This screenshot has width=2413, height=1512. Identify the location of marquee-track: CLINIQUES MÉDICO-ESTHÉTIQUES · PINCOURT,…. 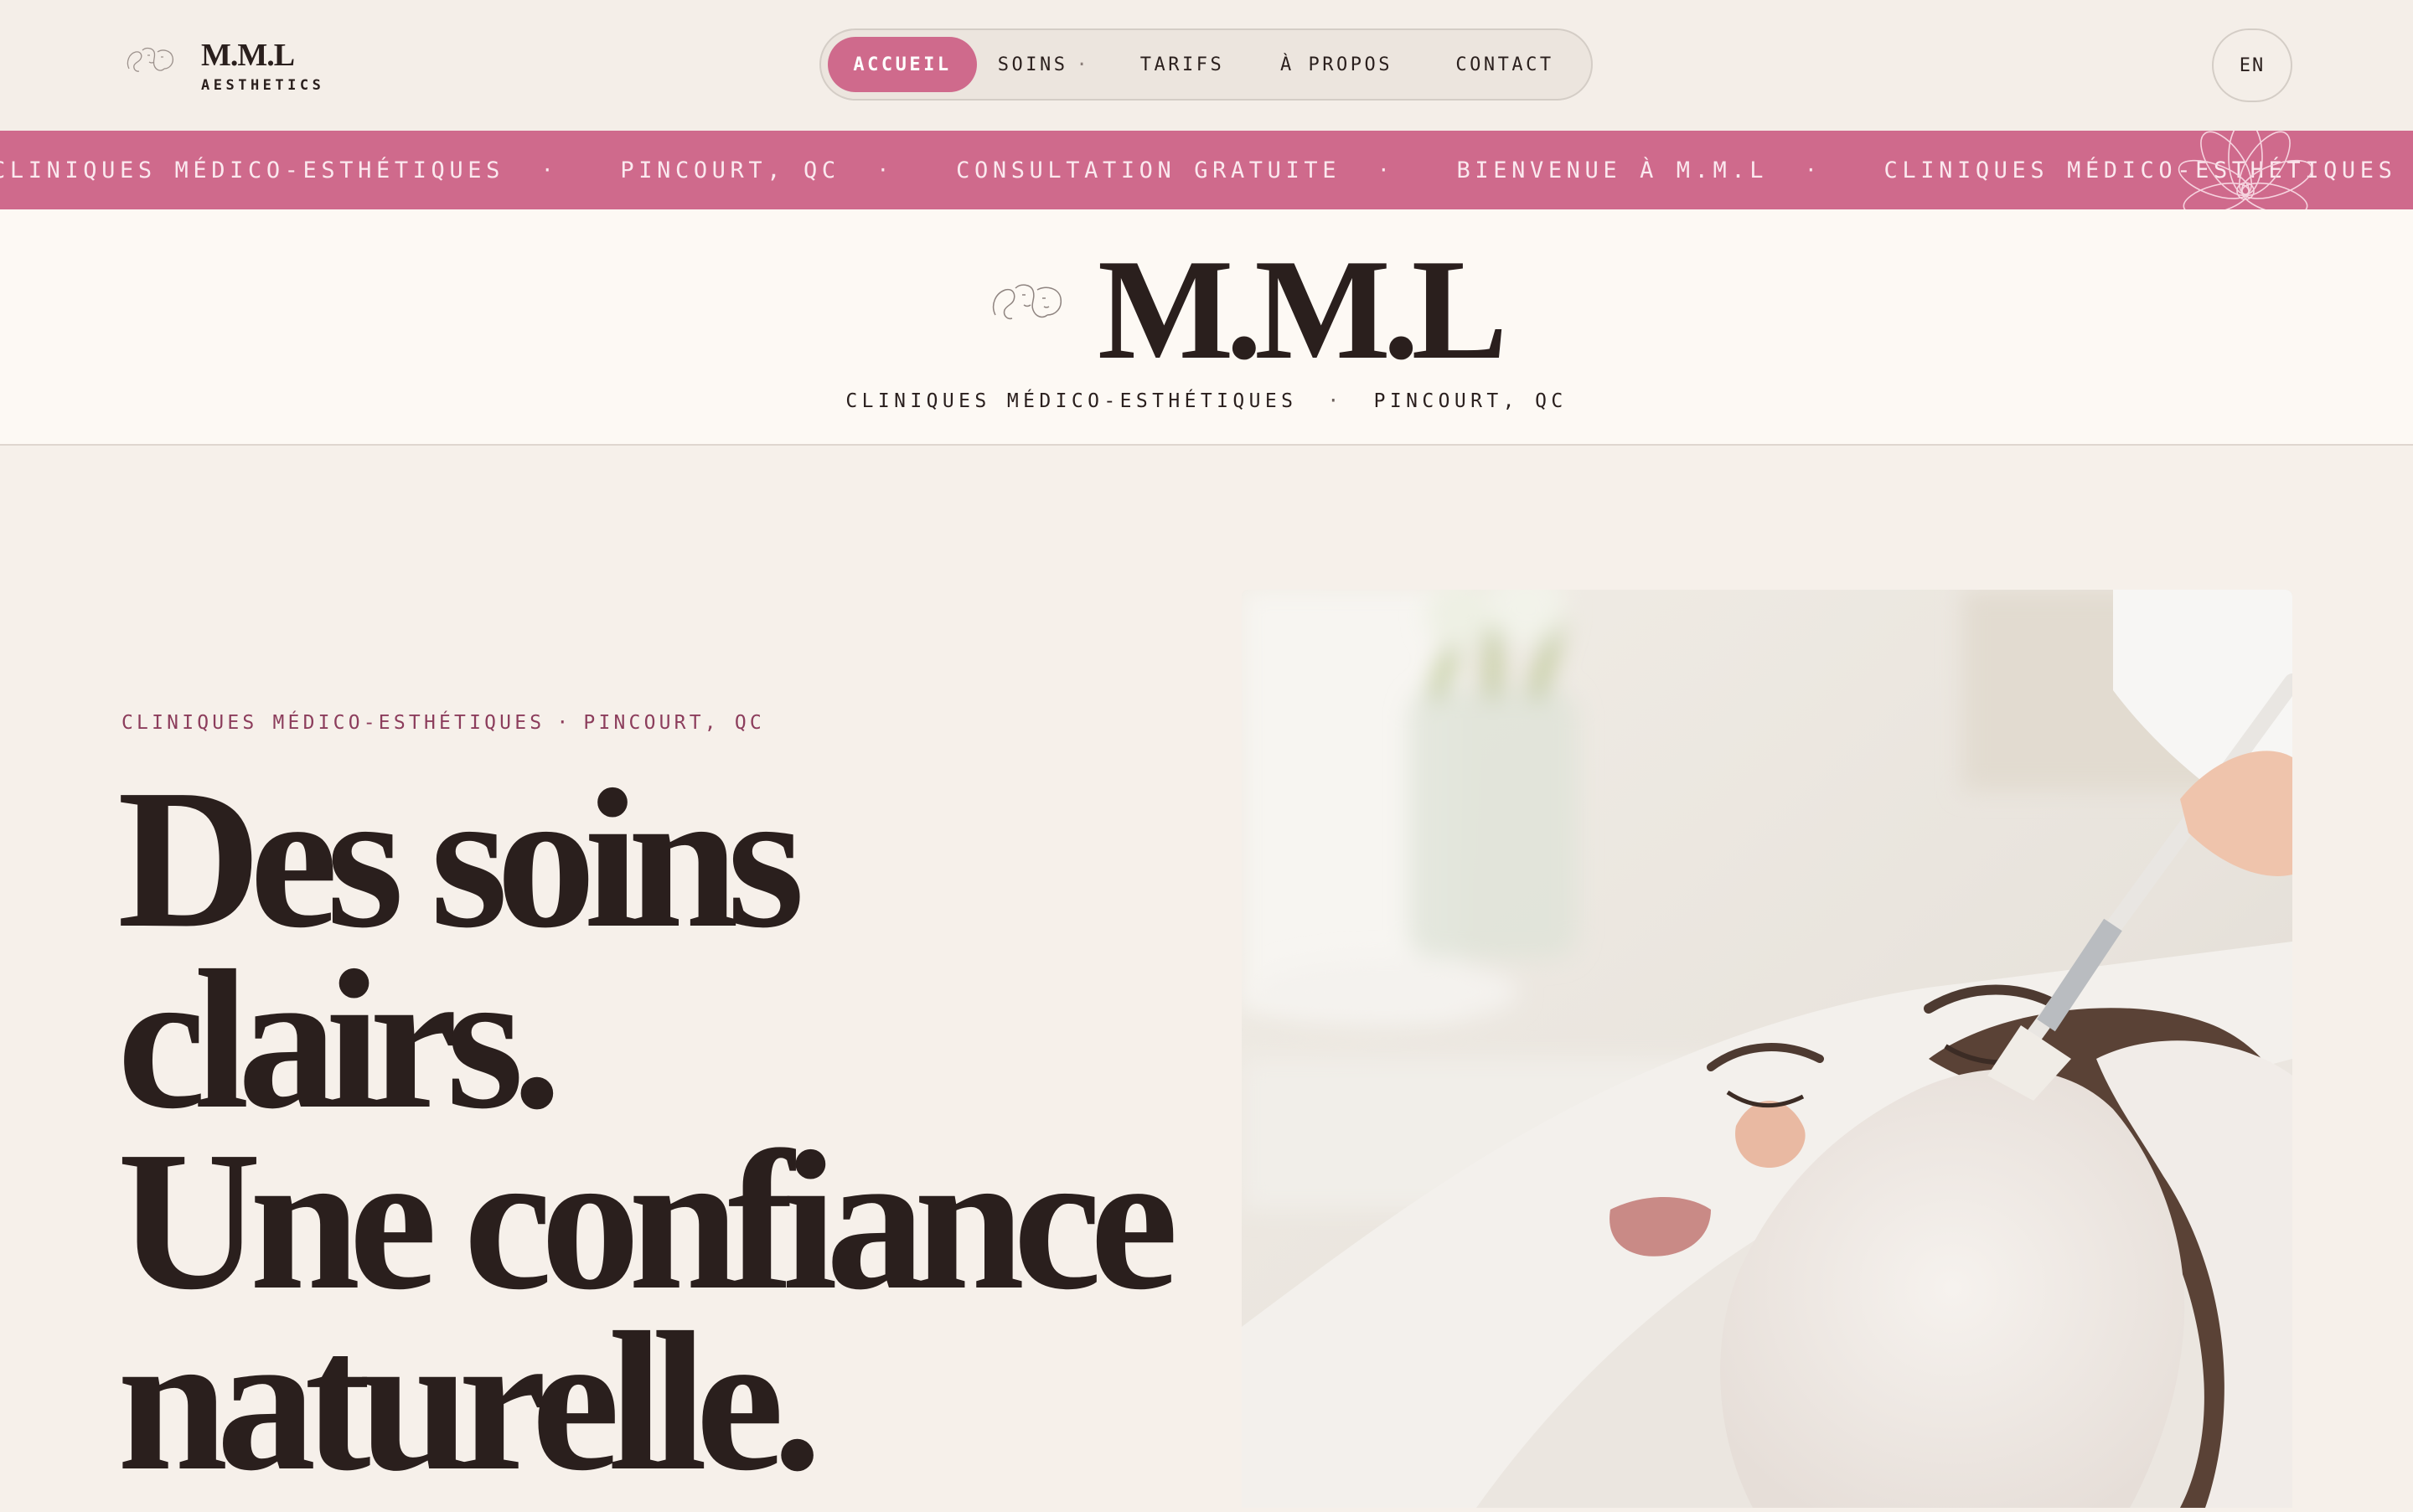
(1206, 170).